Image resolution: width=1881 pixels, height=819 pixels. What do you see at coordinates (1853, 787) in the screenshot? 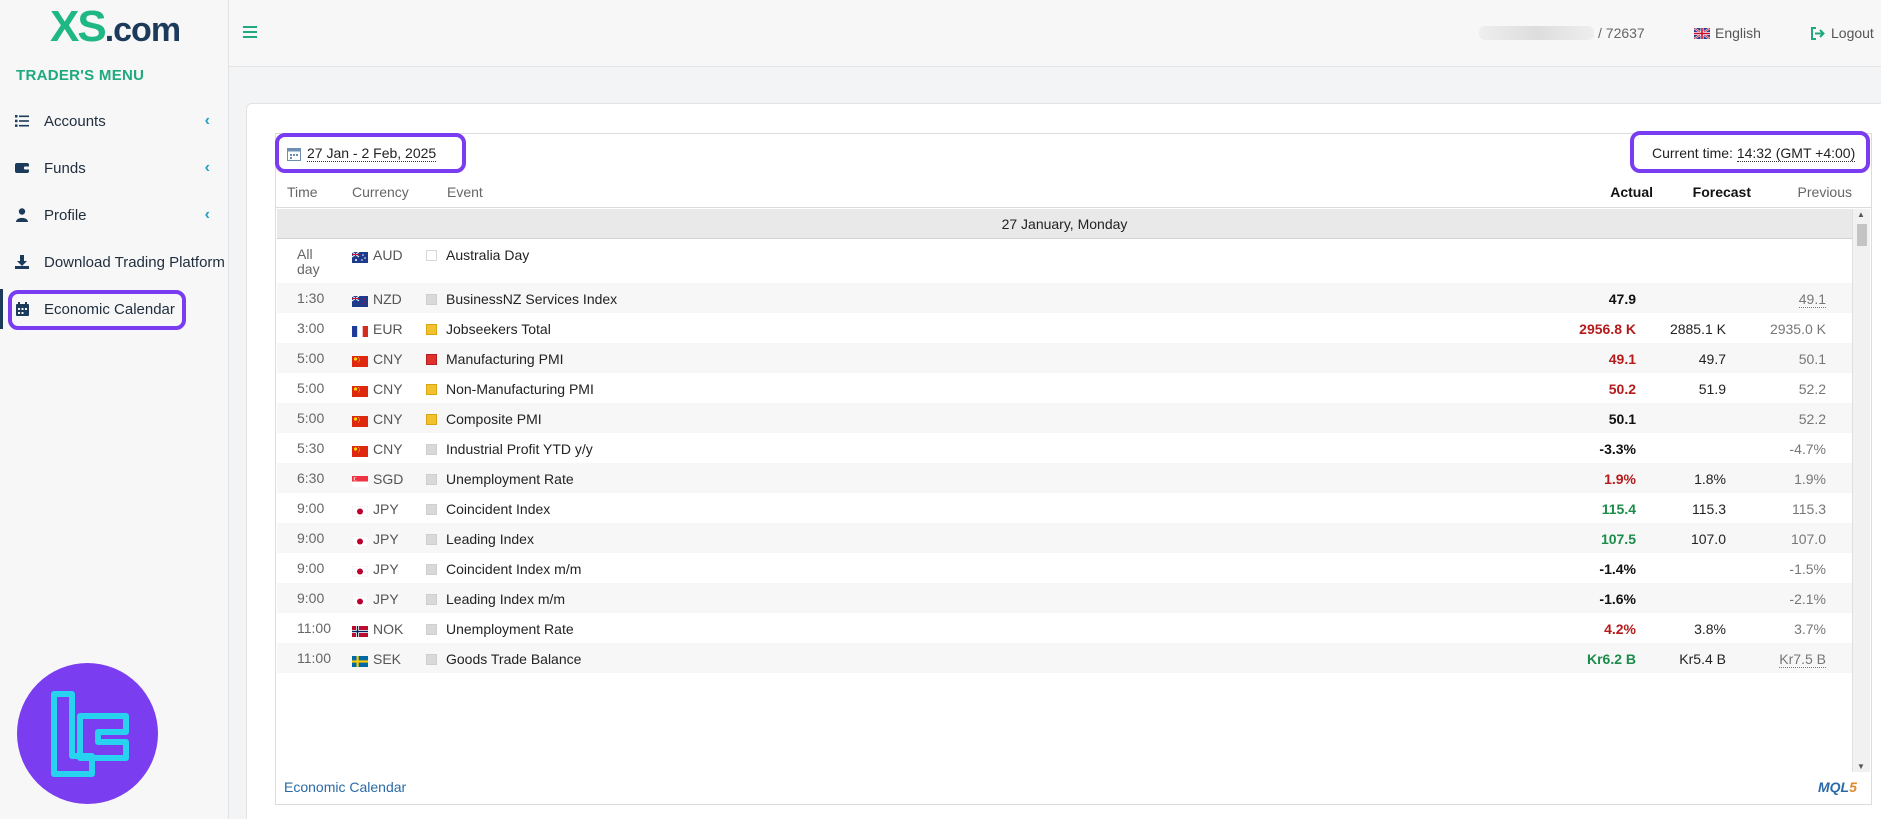
I see `mql5-logo-number: 5` at bounding box center [1853, 787].